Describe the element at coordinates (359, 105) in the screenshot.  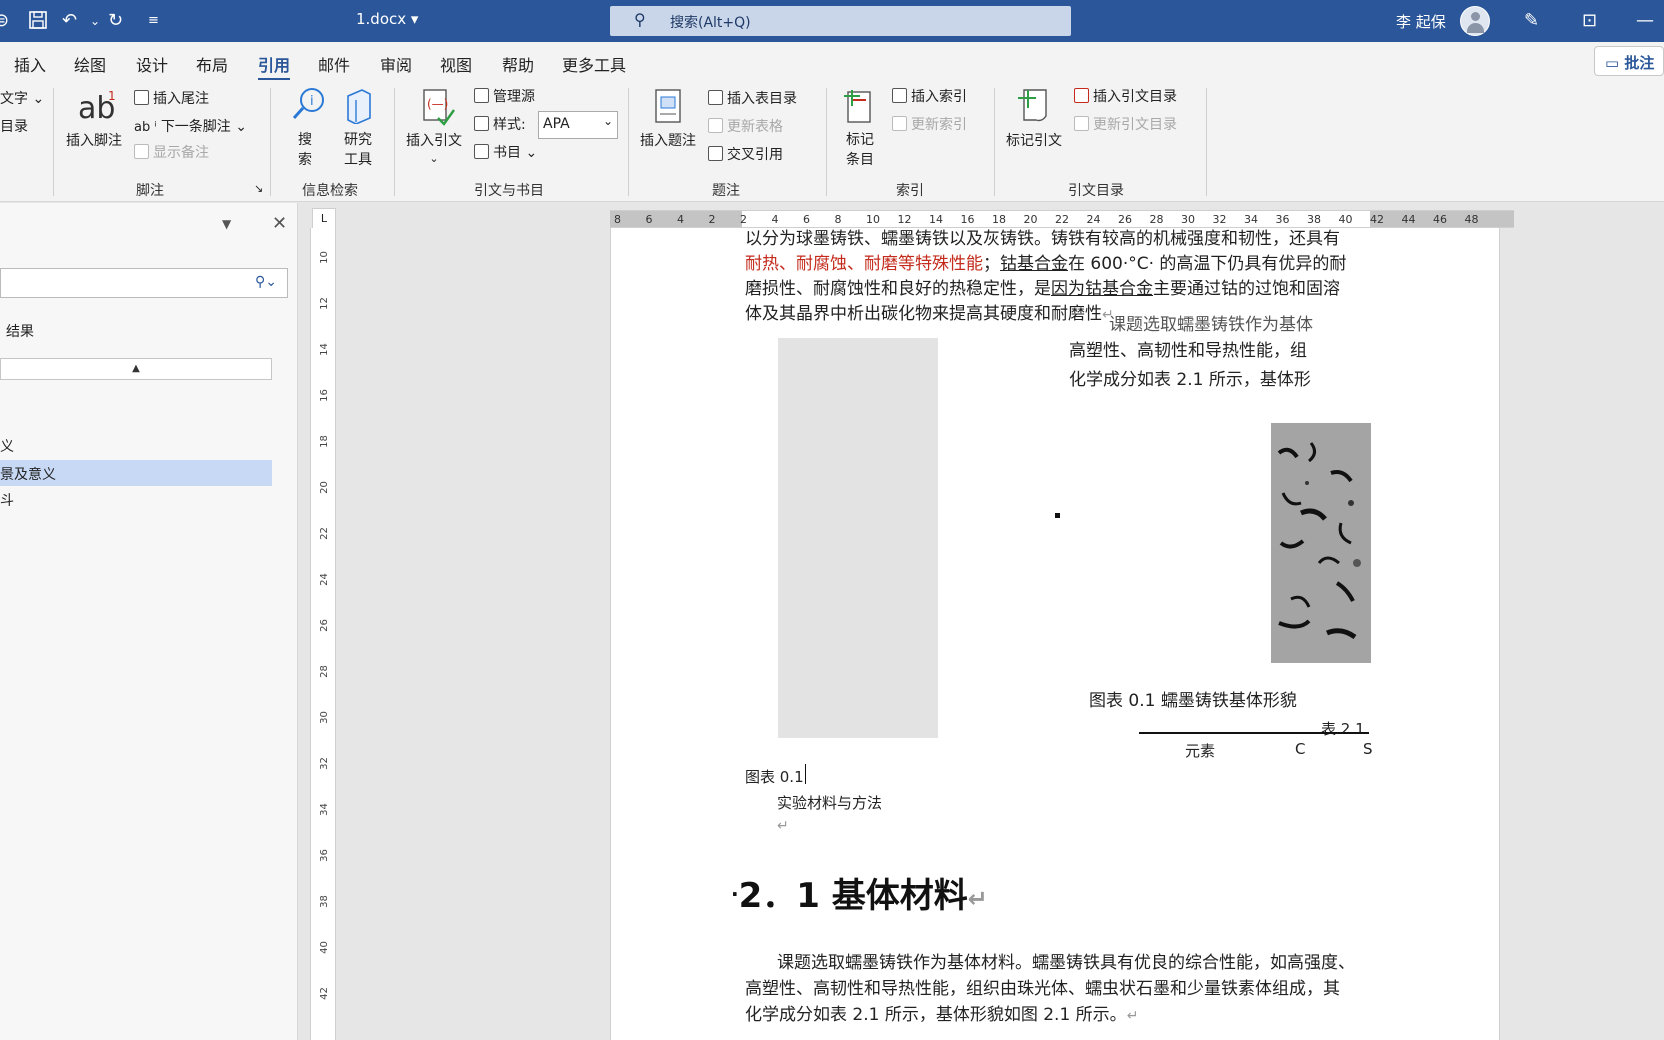
I see `research-tool-icon` at that location.